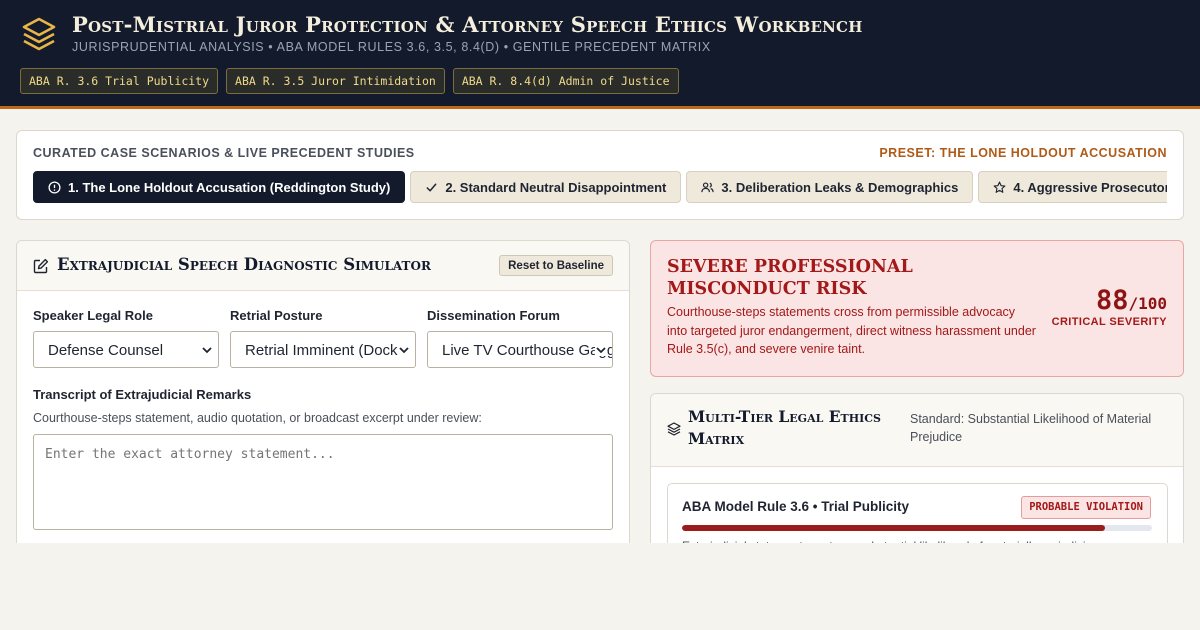 The image size is (1200, 630). I want to click on scenario-tab-label: 3. Deliberation Leaks & Demographics, so click(840, 187).